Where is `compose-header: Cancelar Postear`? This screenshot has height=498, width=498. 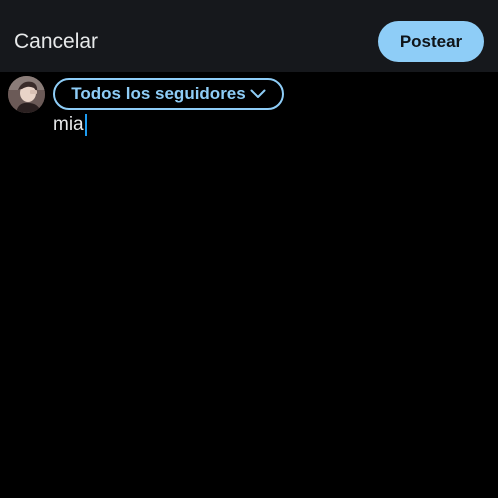
compose-header: Cancelar Postear is located at coordinates (249, 36).